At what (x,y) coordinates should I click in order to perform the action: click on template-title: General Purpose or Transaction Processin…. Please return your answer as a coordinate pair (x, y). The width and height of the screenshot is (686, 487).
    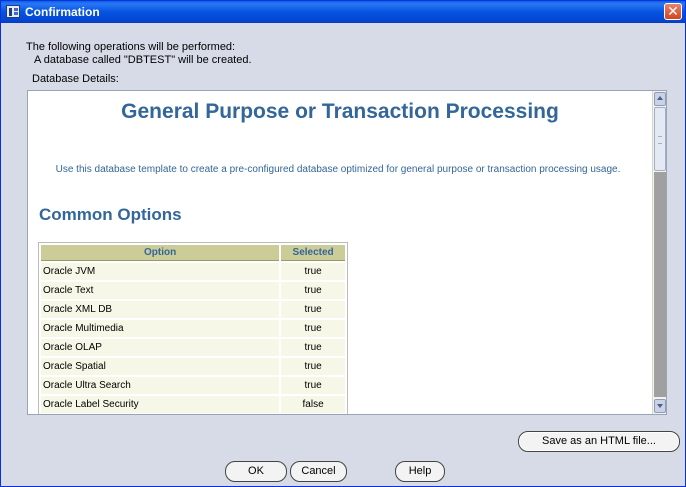
    Looking at the image, I should click on (340, 111).